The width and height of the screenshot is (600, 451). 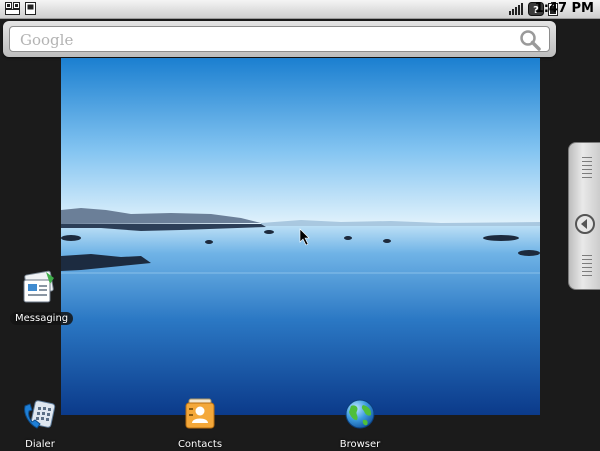 What do you see at coordinates (516, 9) in the screenshot?
I see `signal-icon` at bounding box center [516, 9].